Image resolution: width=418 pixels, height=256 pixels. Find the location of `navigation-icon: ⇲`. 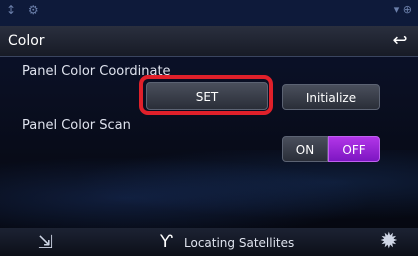

navigation-icon: ⇲ is located at coordinates (45, 242).